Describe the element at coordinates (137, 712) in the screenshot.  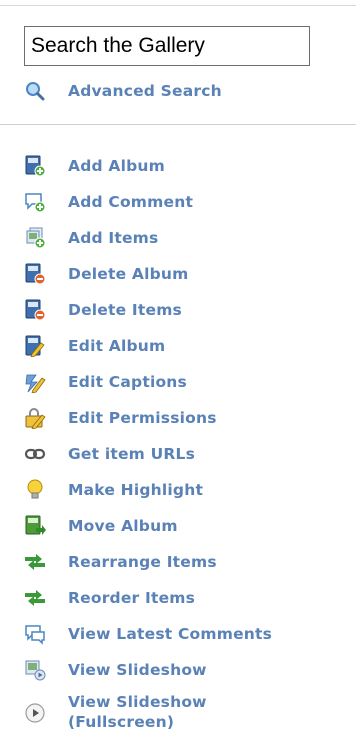
I see `menu-item-label: View Slideshow (Fullscreen)` at that location.